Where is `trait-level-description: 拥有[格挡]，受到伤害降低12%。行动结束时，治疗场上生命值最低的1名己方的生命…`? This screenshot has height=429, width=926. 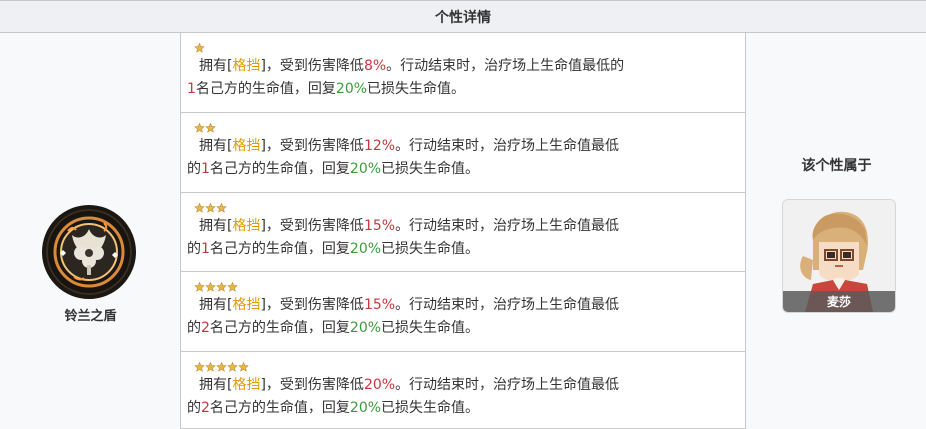
trait-level-description: 拥有[格挡]，受到伤害降低12%。行动结束时，治疗场上生命值最低的1名己方的生命… is located at coordinates (462, 158).